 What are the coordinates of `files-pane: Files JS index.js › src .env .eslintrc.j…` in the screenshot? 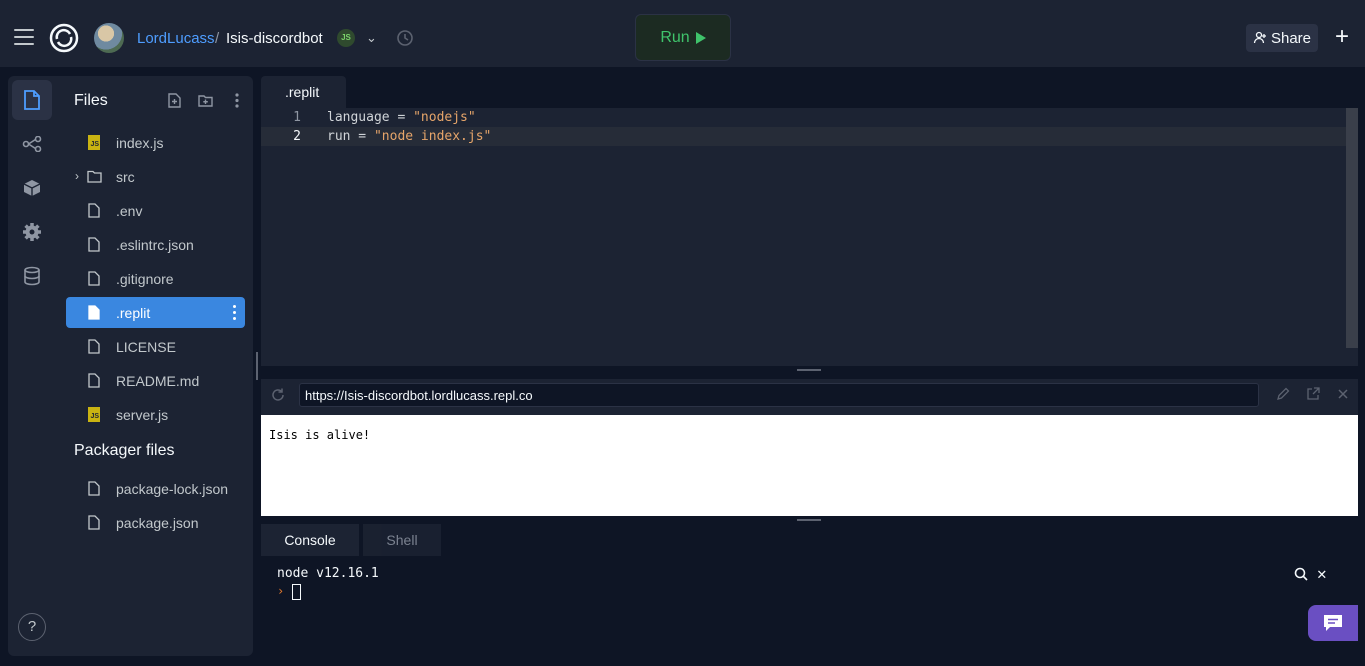 It's located at (153, 366).